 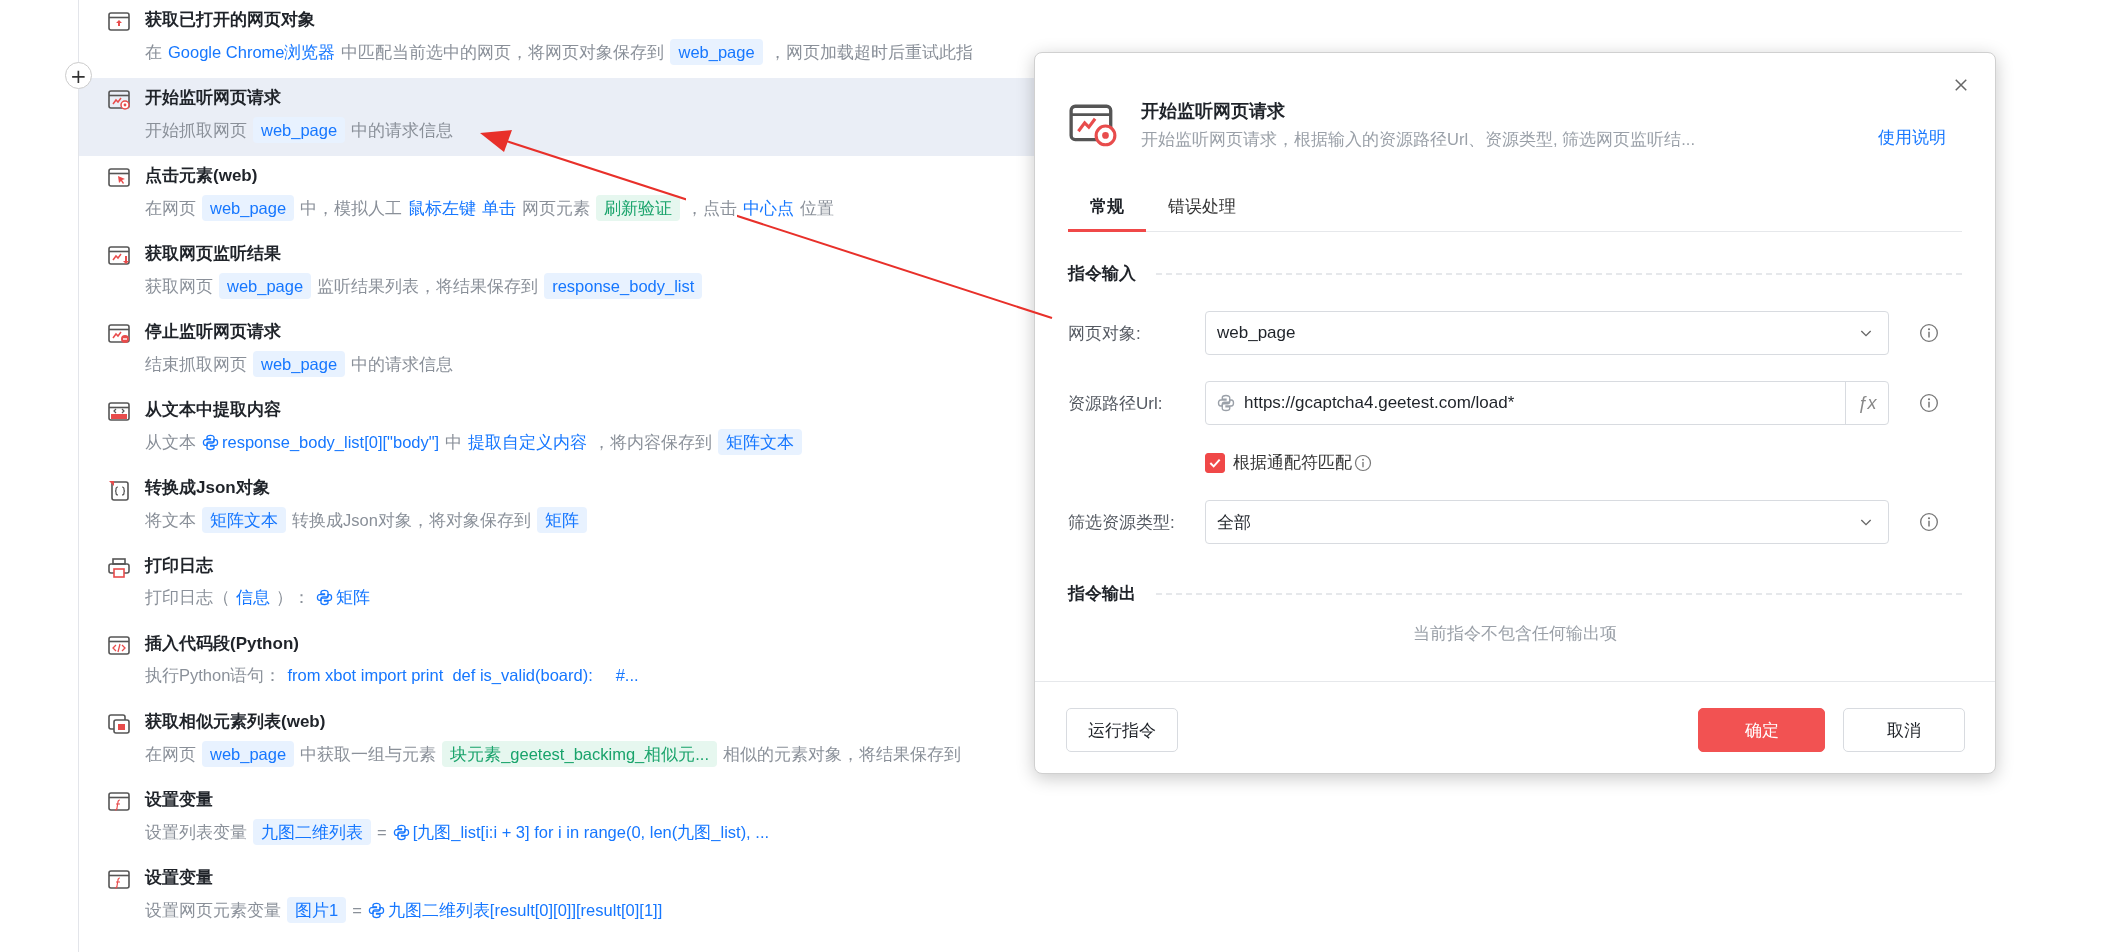 I want to click on option-link: Google Chrome浏览器, so click(x=252, y=52).